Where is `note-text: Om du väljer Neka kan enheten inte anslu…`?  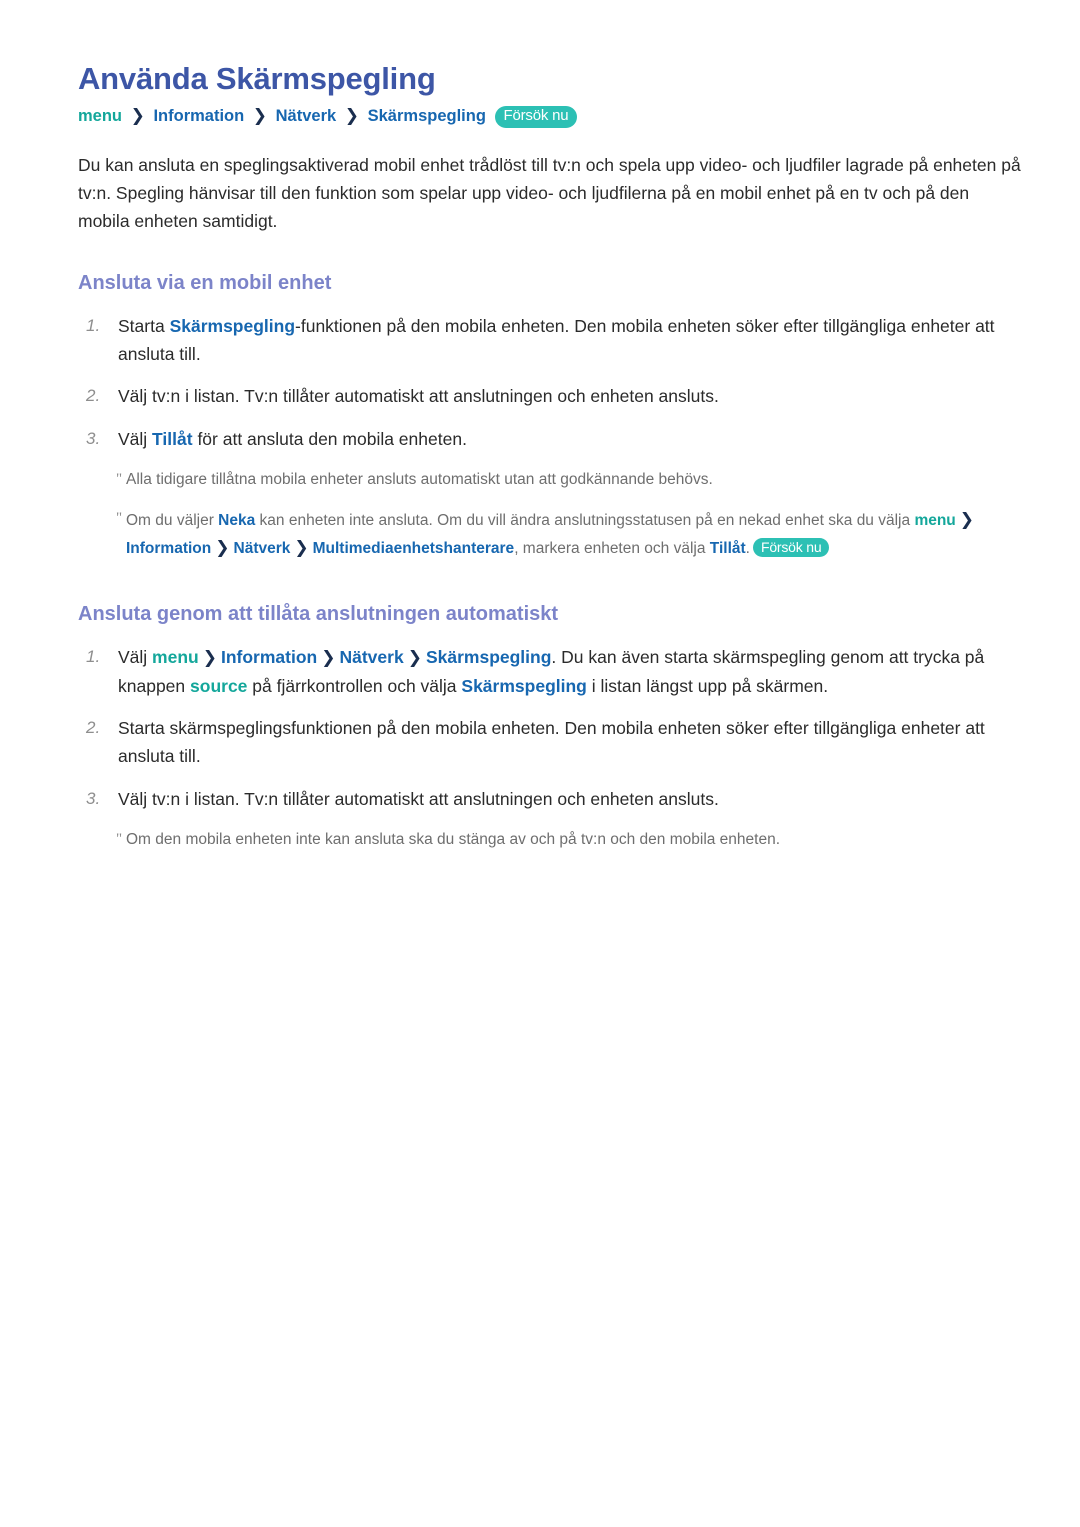 note-text: Om du väljer Neka kan enheten inte anslu… is located at coordinates (566, 533).